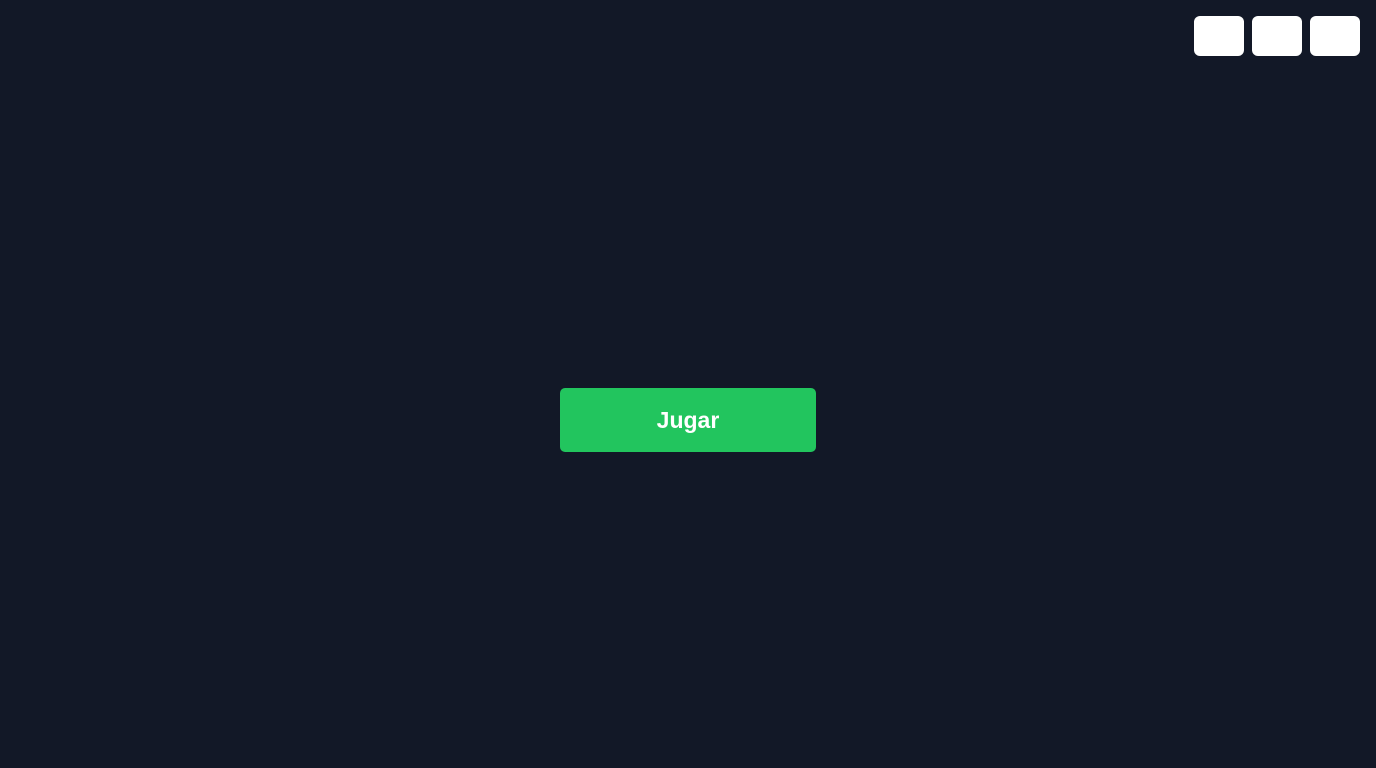  I want to click on top-controls, so click(1277, 36).